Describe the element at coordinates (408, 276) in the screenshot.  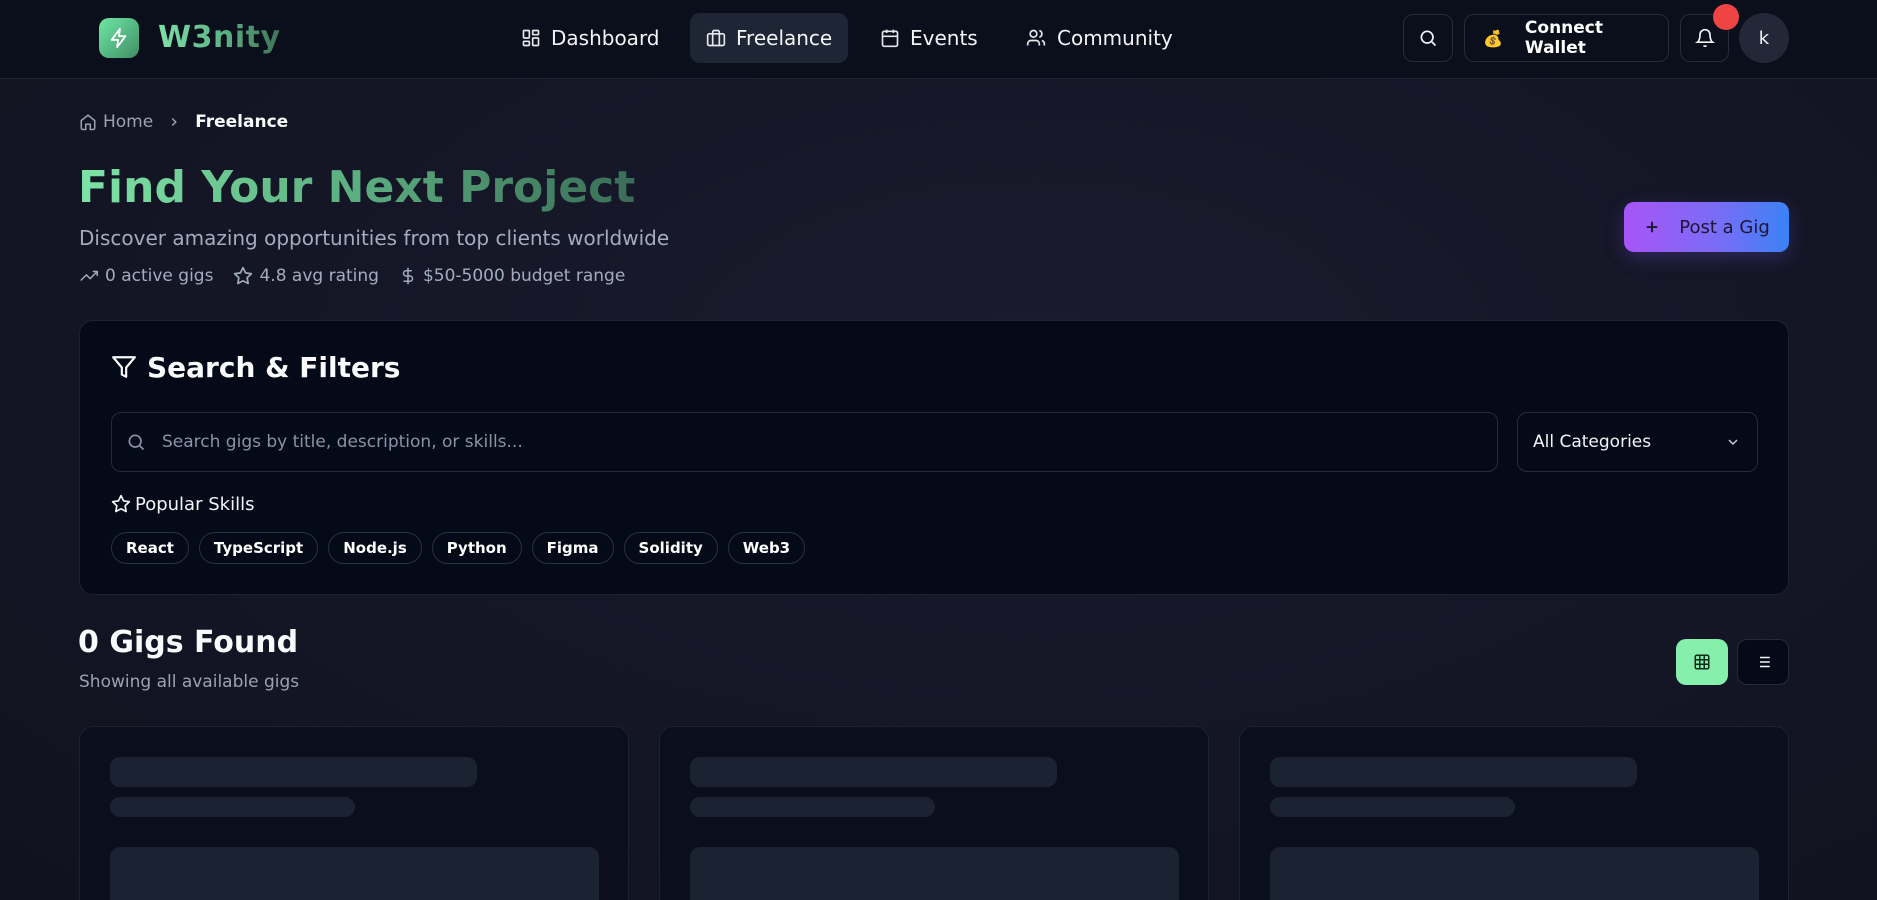
I see `dollar-icon` at that location.